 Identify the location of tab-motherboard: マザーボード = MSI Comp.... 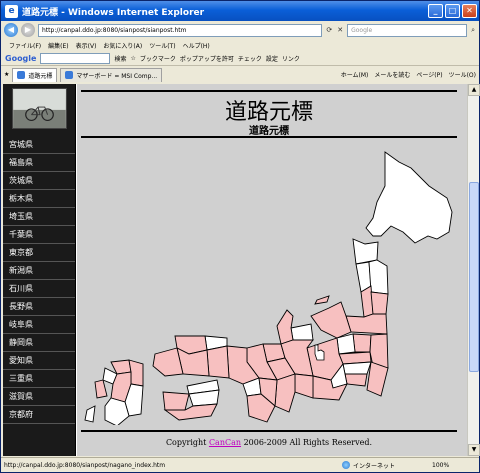
(111, 74).